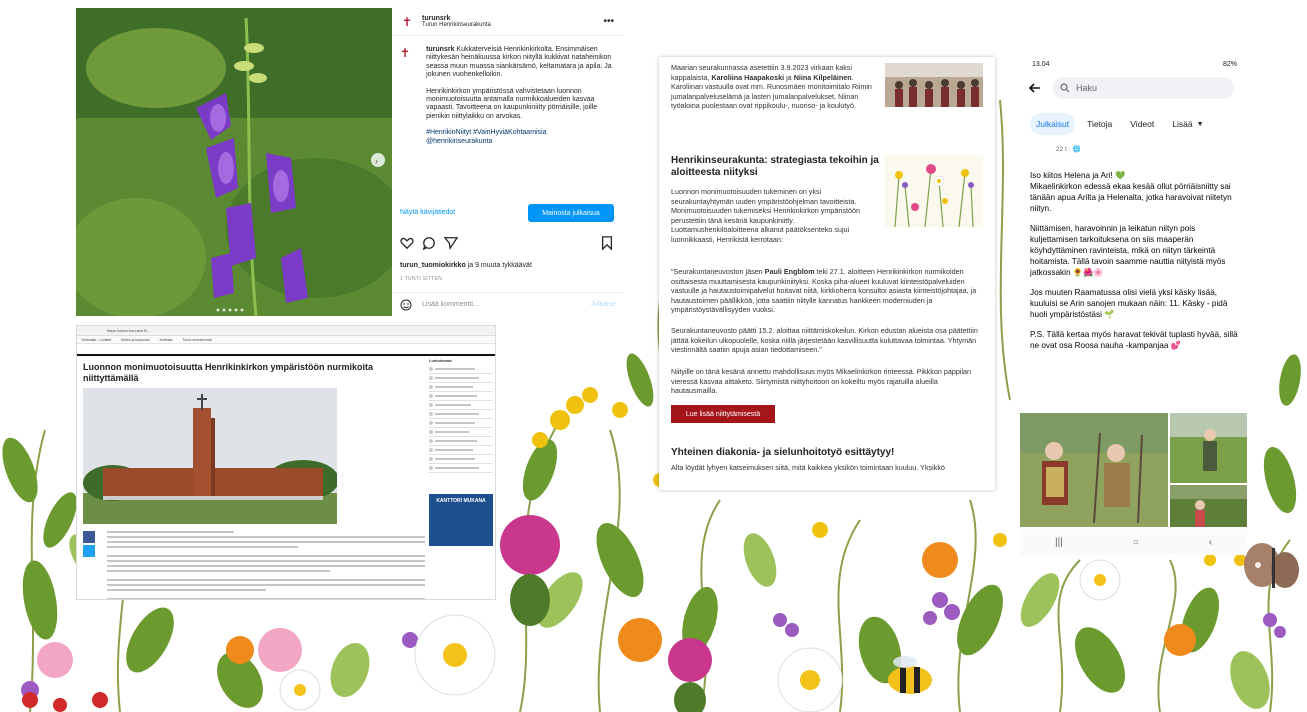 The width and height of the screenshot is (1307, 712). I want to click on action-bar, so click(507, 244).